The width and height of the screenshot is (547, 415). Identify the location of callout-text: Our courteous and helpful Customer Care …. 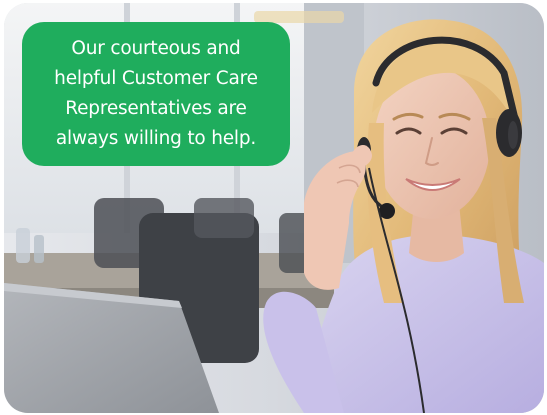
(156, 93).